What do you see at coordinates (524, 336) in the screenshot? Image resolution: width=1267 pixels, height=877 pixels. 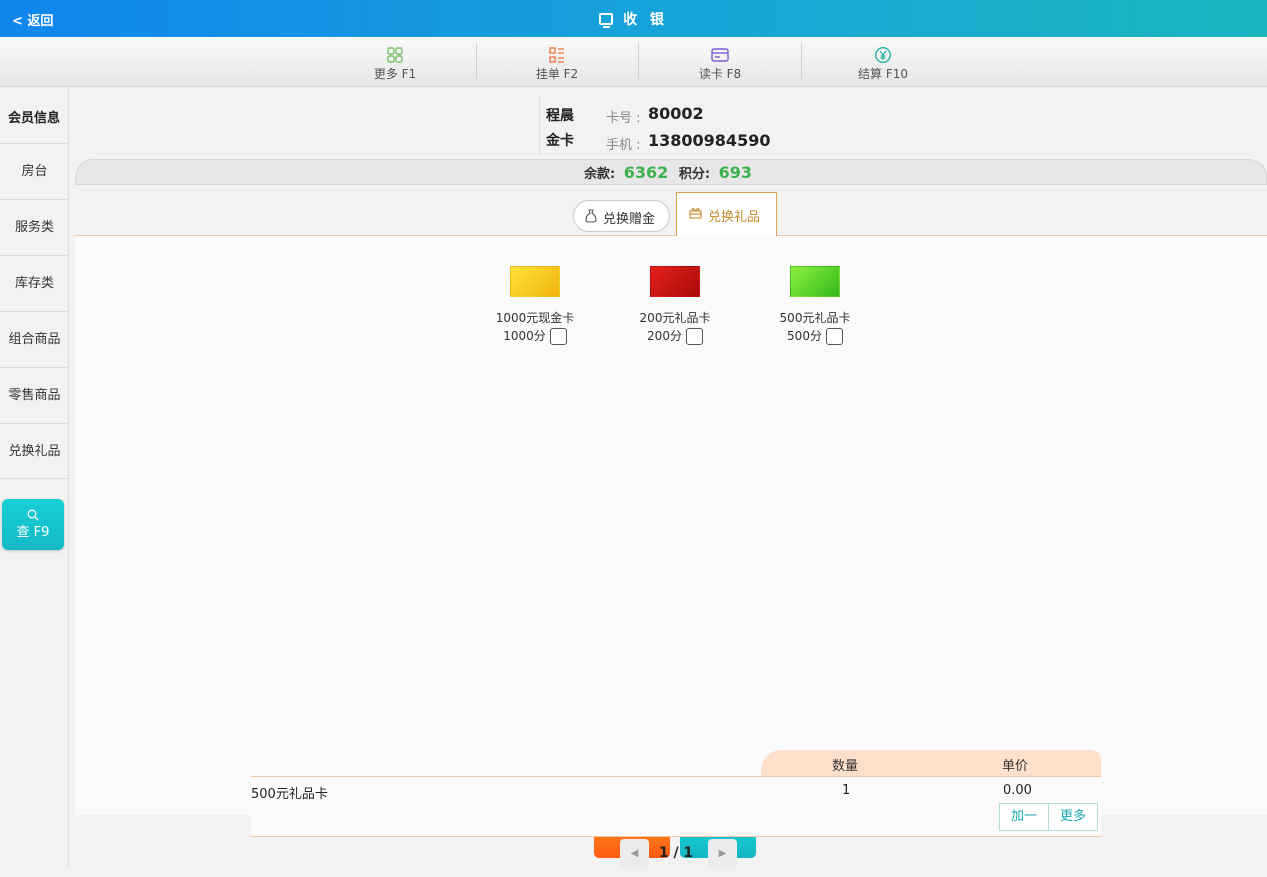 I see `gift-points: 1000分` at bounding box center [524, 336].